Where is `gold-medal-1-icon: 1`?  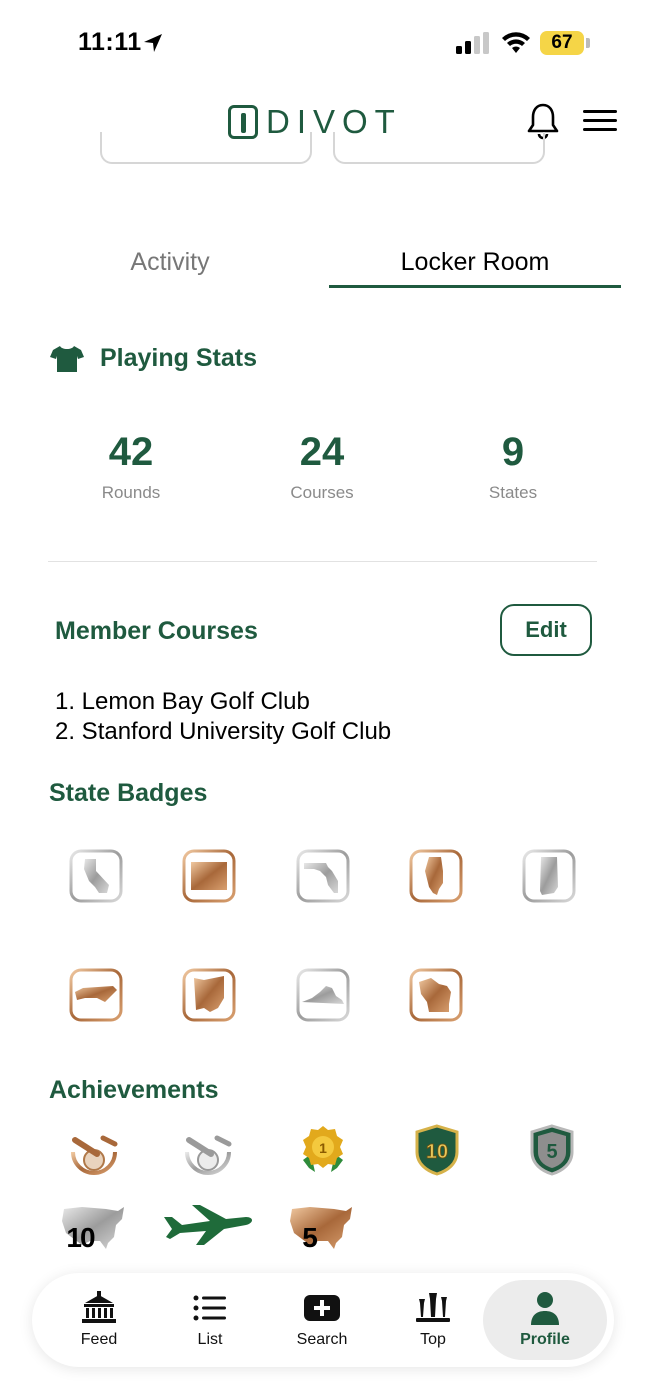 gold-medal-1-icon: 1 is located at coordinates (323, 1150).